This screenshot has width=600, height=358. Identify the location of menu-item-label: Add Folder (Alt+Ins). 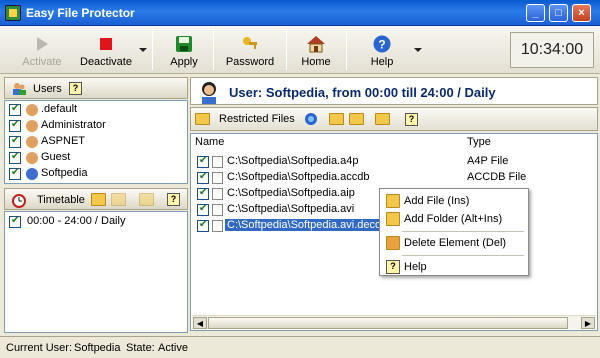
(453, 219).